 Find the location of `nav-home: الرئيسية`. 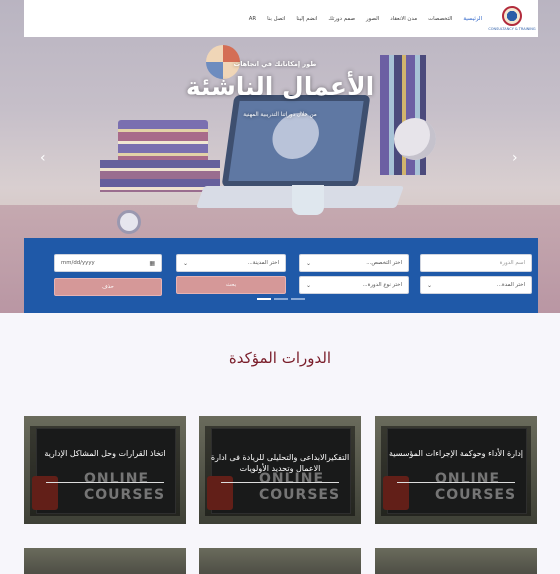

nav-home: الرئيسية is located at coordinates (472, 19).